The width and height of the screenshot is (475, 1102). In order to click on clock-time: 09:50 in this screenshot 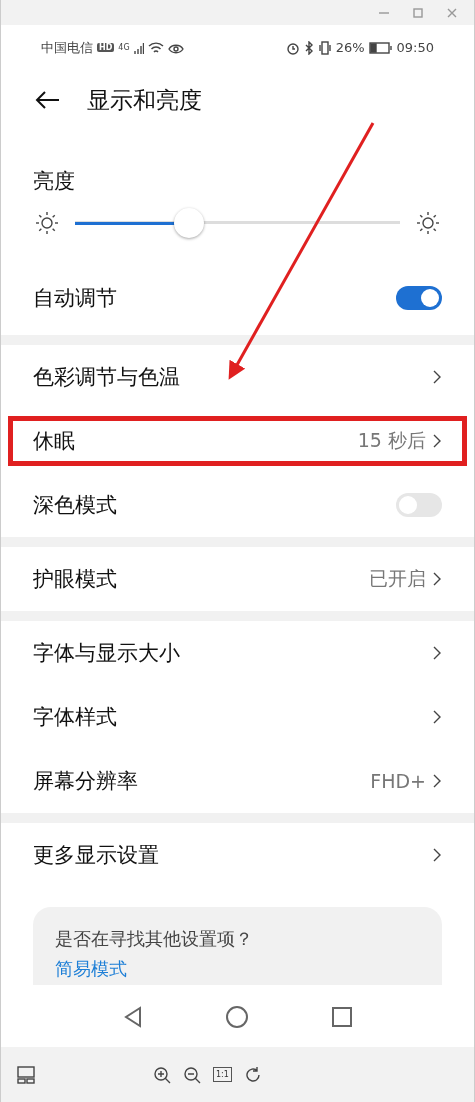, I will do `click(415, 47)`.